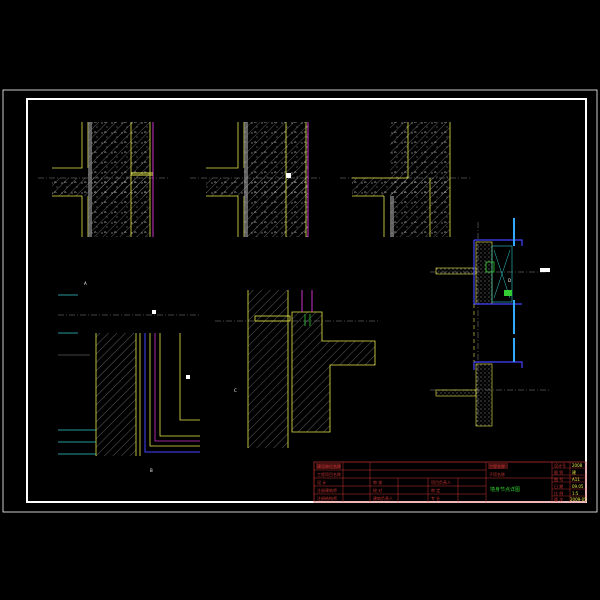 The image size is (600, 600). Describe the element at coordinates (327, 490) in the screenshot. I see `tb-label-3: 注册建筑师` at that location.